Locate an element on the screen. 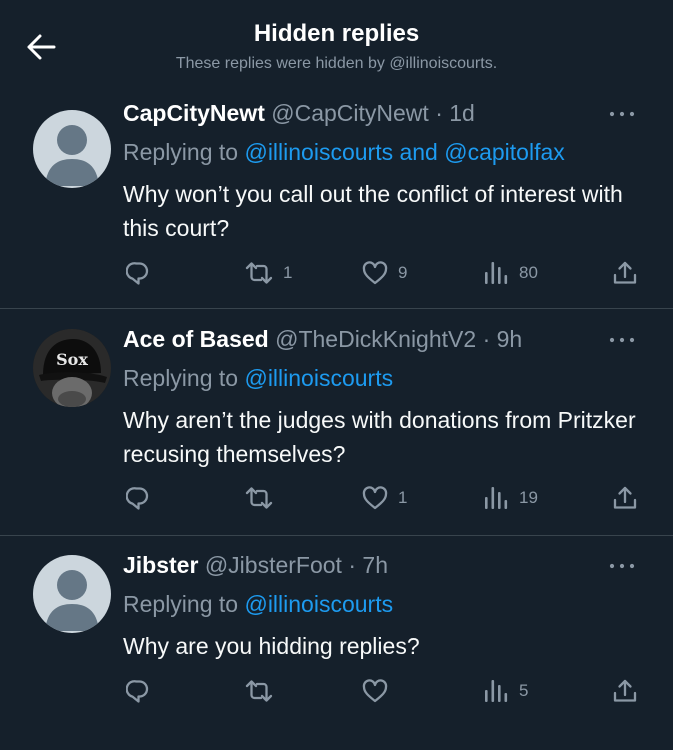 The height and width of the screenshot is (750, 673). timestamp: 9h is located at coordinates (510, 339).